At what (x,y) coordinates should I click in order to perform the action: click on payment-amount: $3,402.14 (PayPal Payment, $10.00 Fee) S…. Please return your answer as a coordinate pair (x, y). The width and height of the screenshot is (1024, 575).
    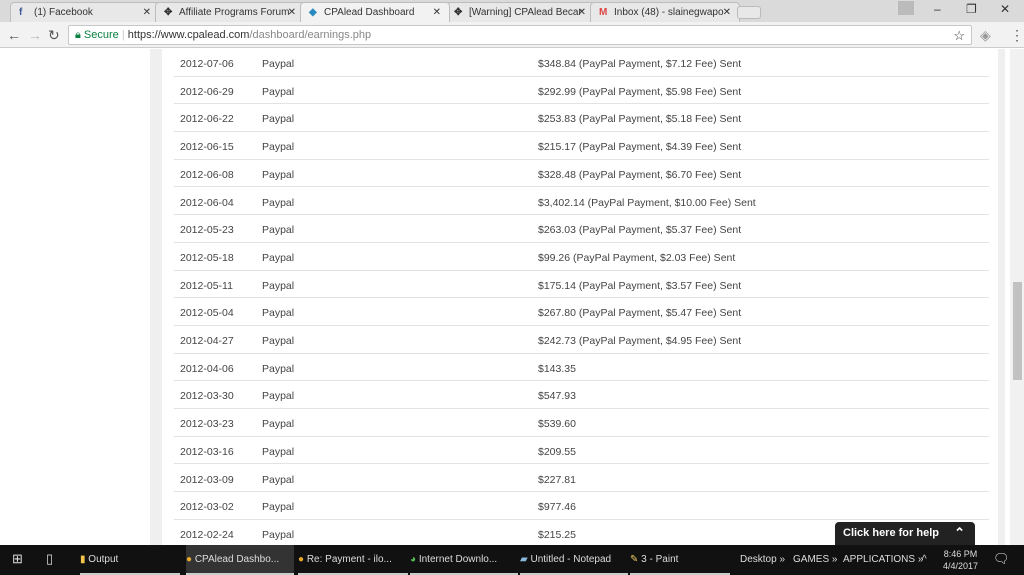
    Looking at the image, I should click on (647, 202).